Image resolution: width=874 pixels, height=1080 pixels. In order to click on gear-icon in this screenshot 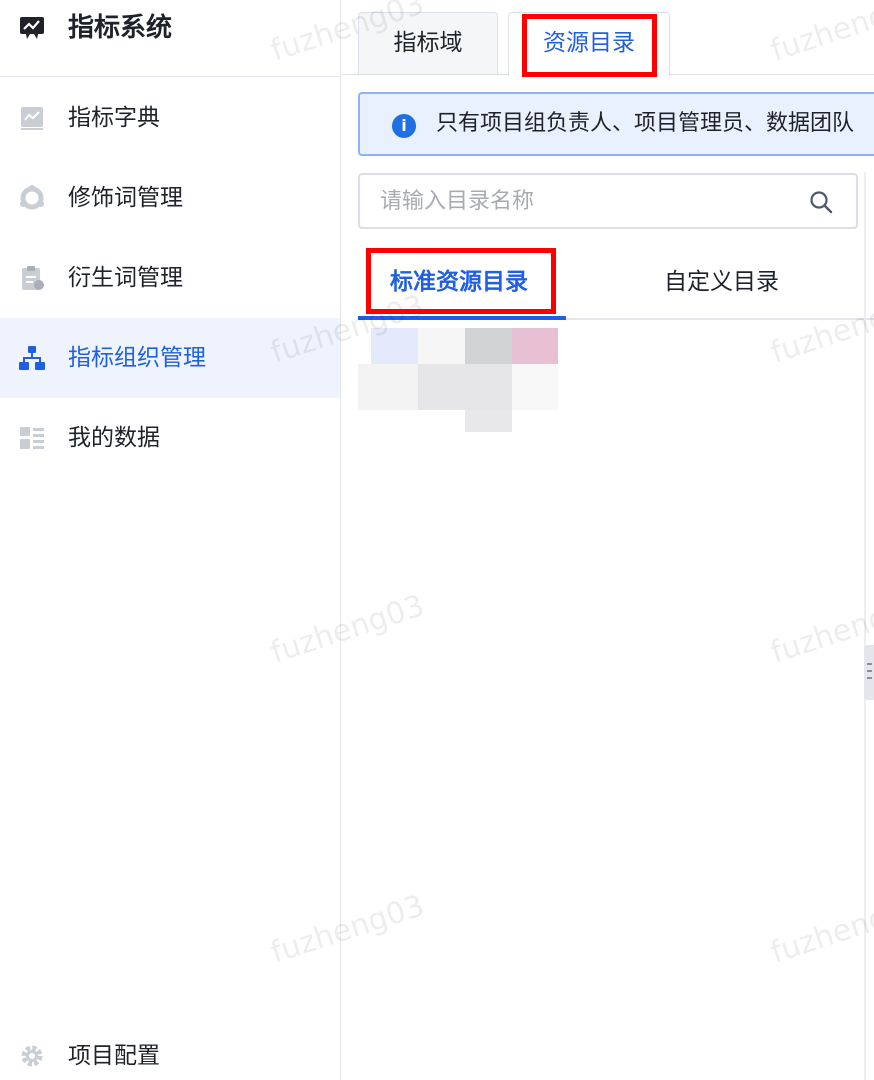, I will do `click(32, 1056)`.